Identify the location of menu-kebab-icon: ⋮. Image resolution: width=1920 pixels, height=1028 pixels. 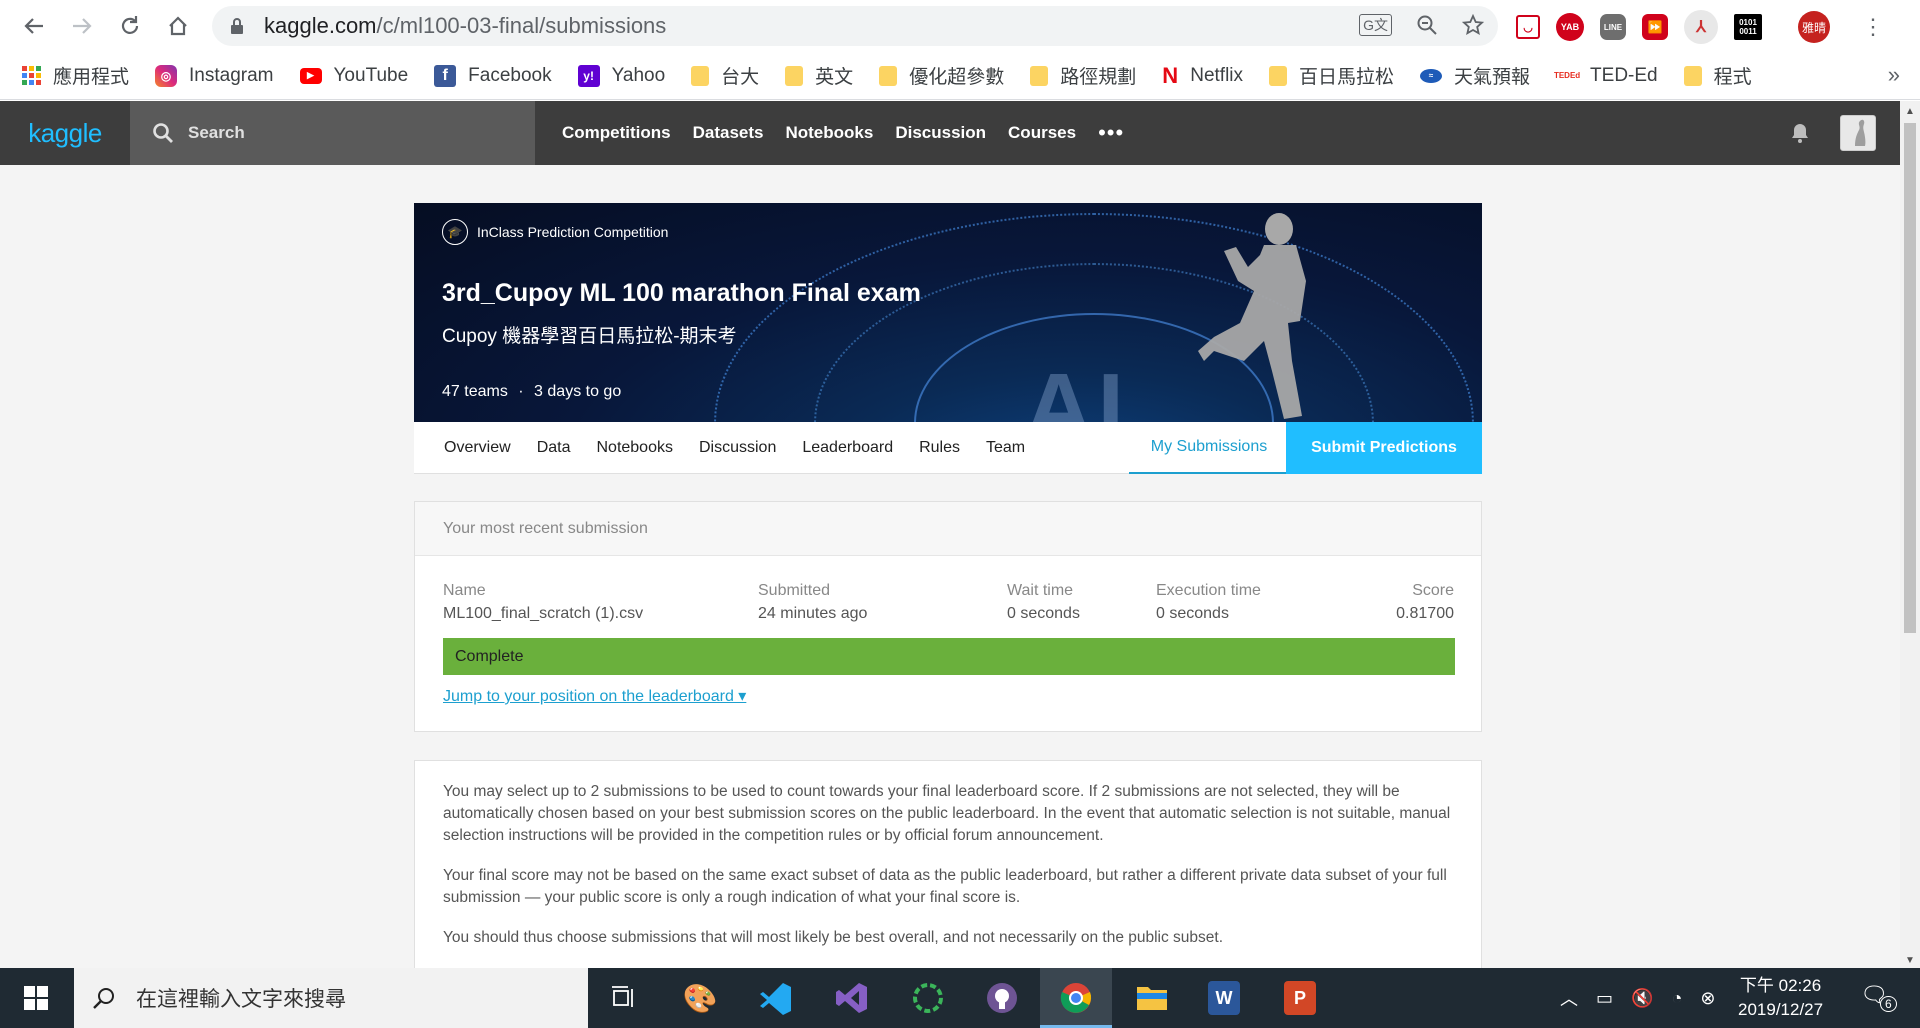
(1873, 27).